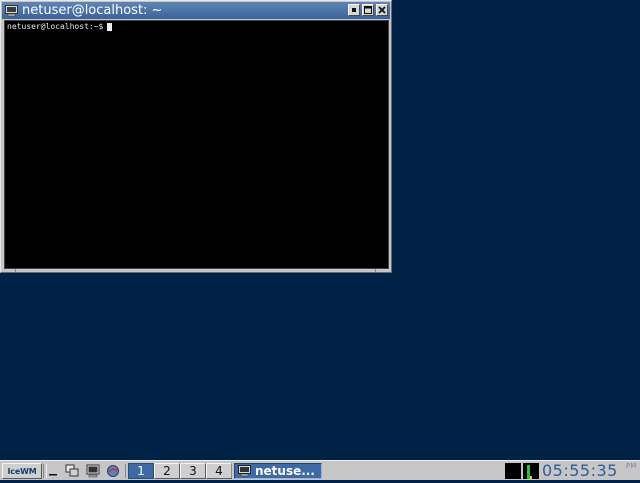 This screenshot has height=483, width=640. I want to click on close-button, so click(382, 10).